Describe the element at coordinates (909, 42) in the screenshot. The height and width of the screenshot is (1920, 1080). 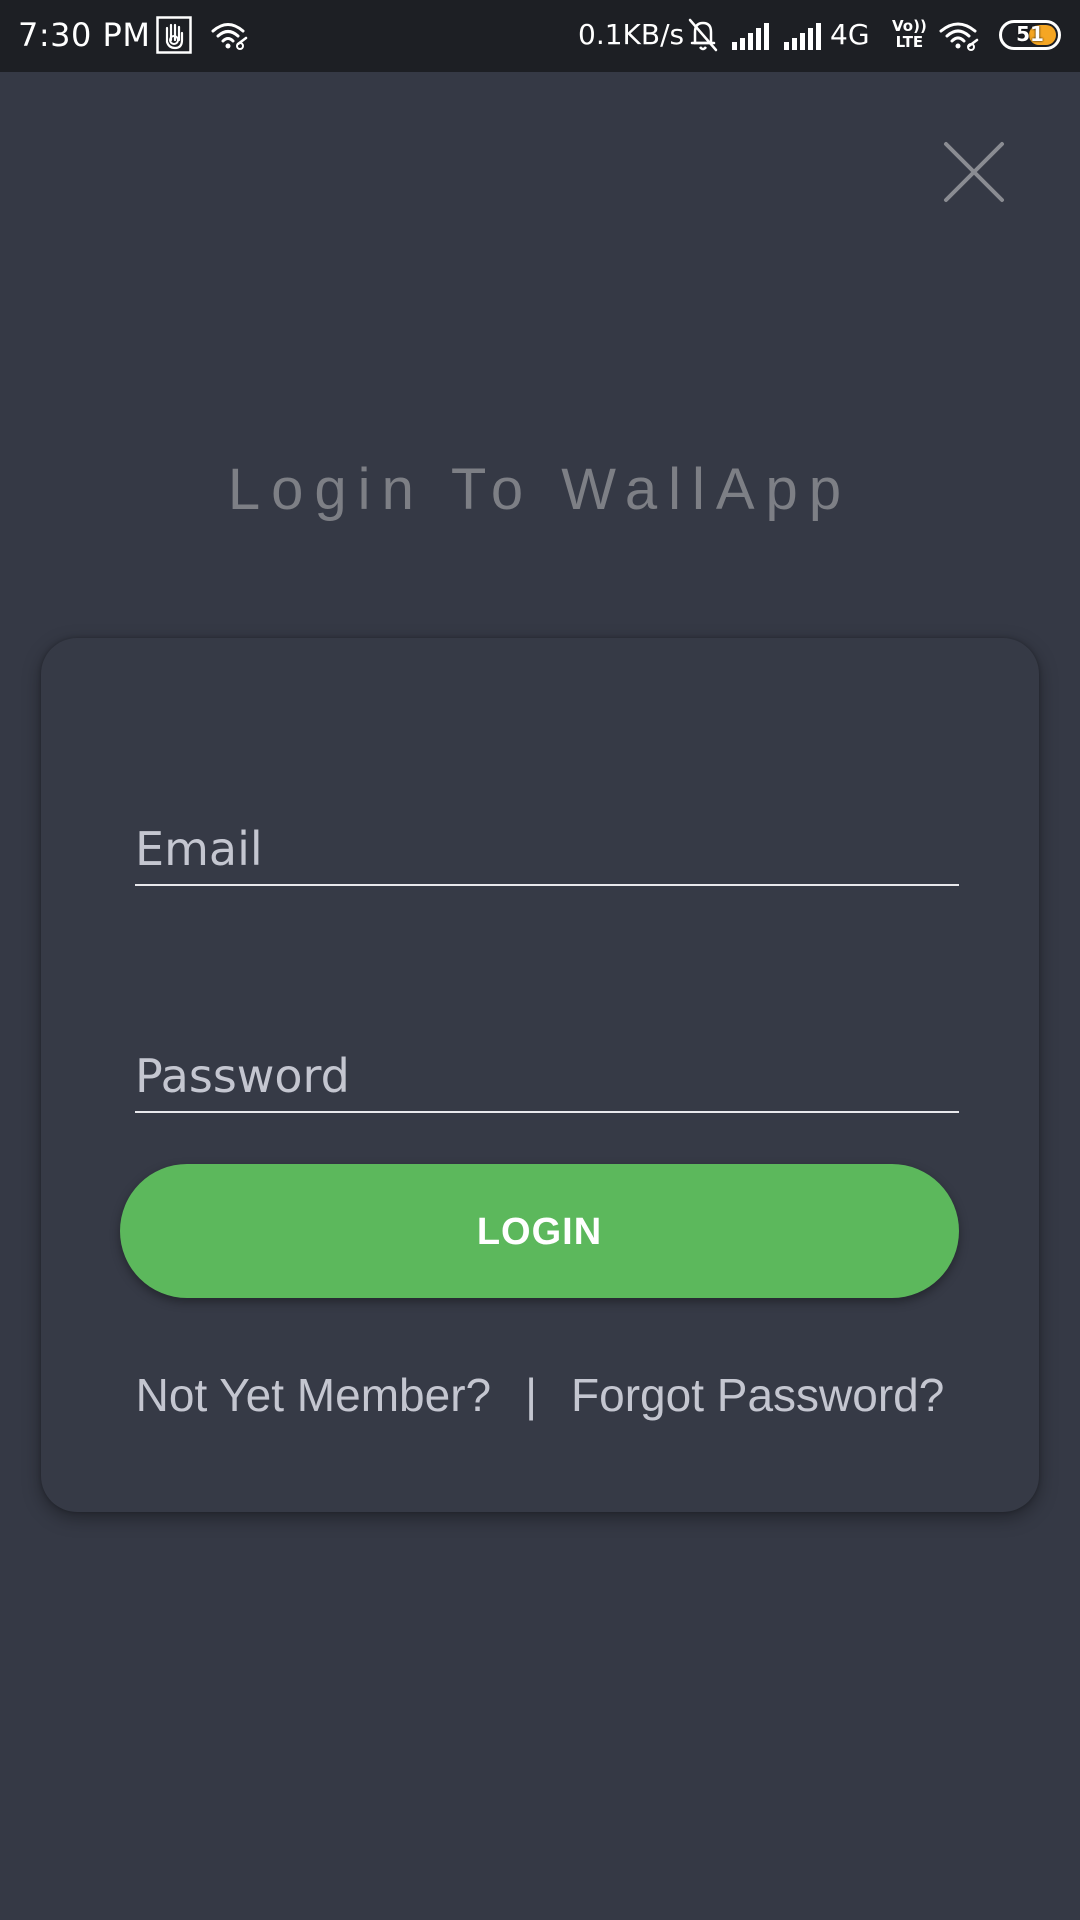
I see `volte-bottom: LTE` at that location.